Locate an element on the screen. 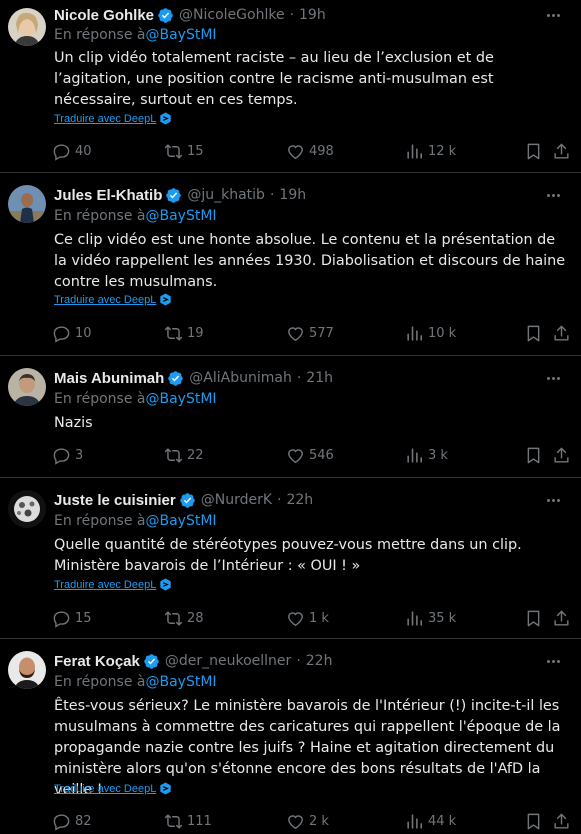  views-button: 12 k is located at coordinates (430, 151).